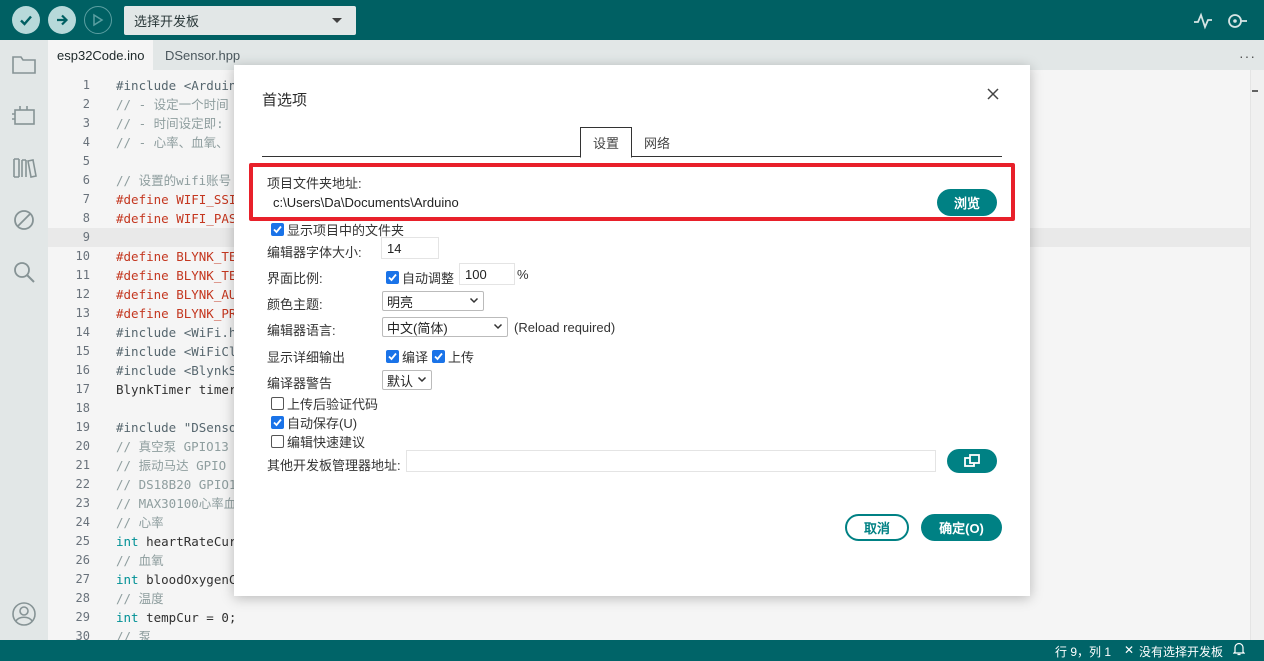 This screenshot has width=1264, height=661. I want to click on language-select: 中文(简体), so click(445, 327).